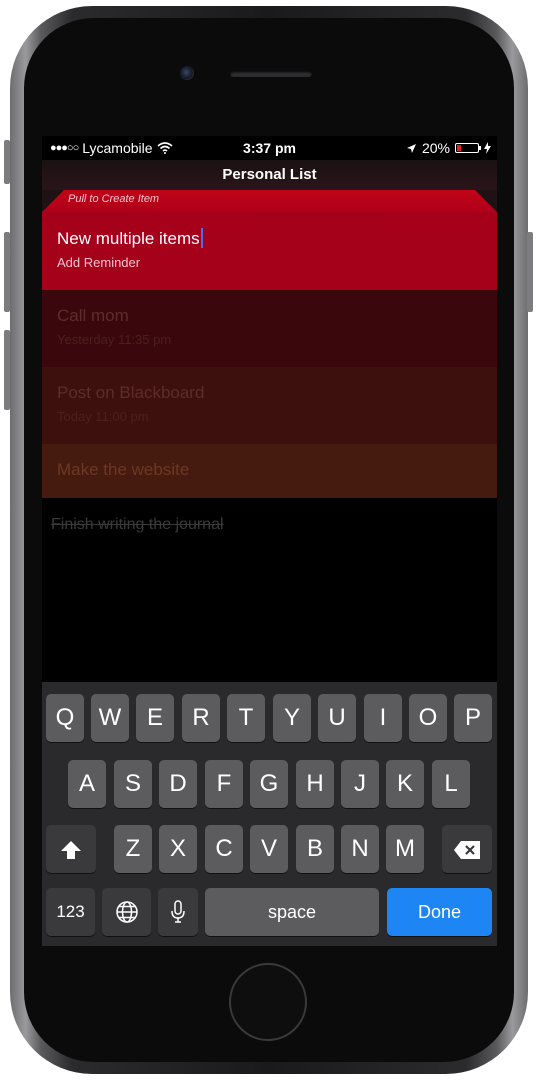 Image resolution: width=537 pixels, height=1081 pixels. Describe the element at coordinates (178, 849) in the screenshot. I see `key-x: X` at that location.